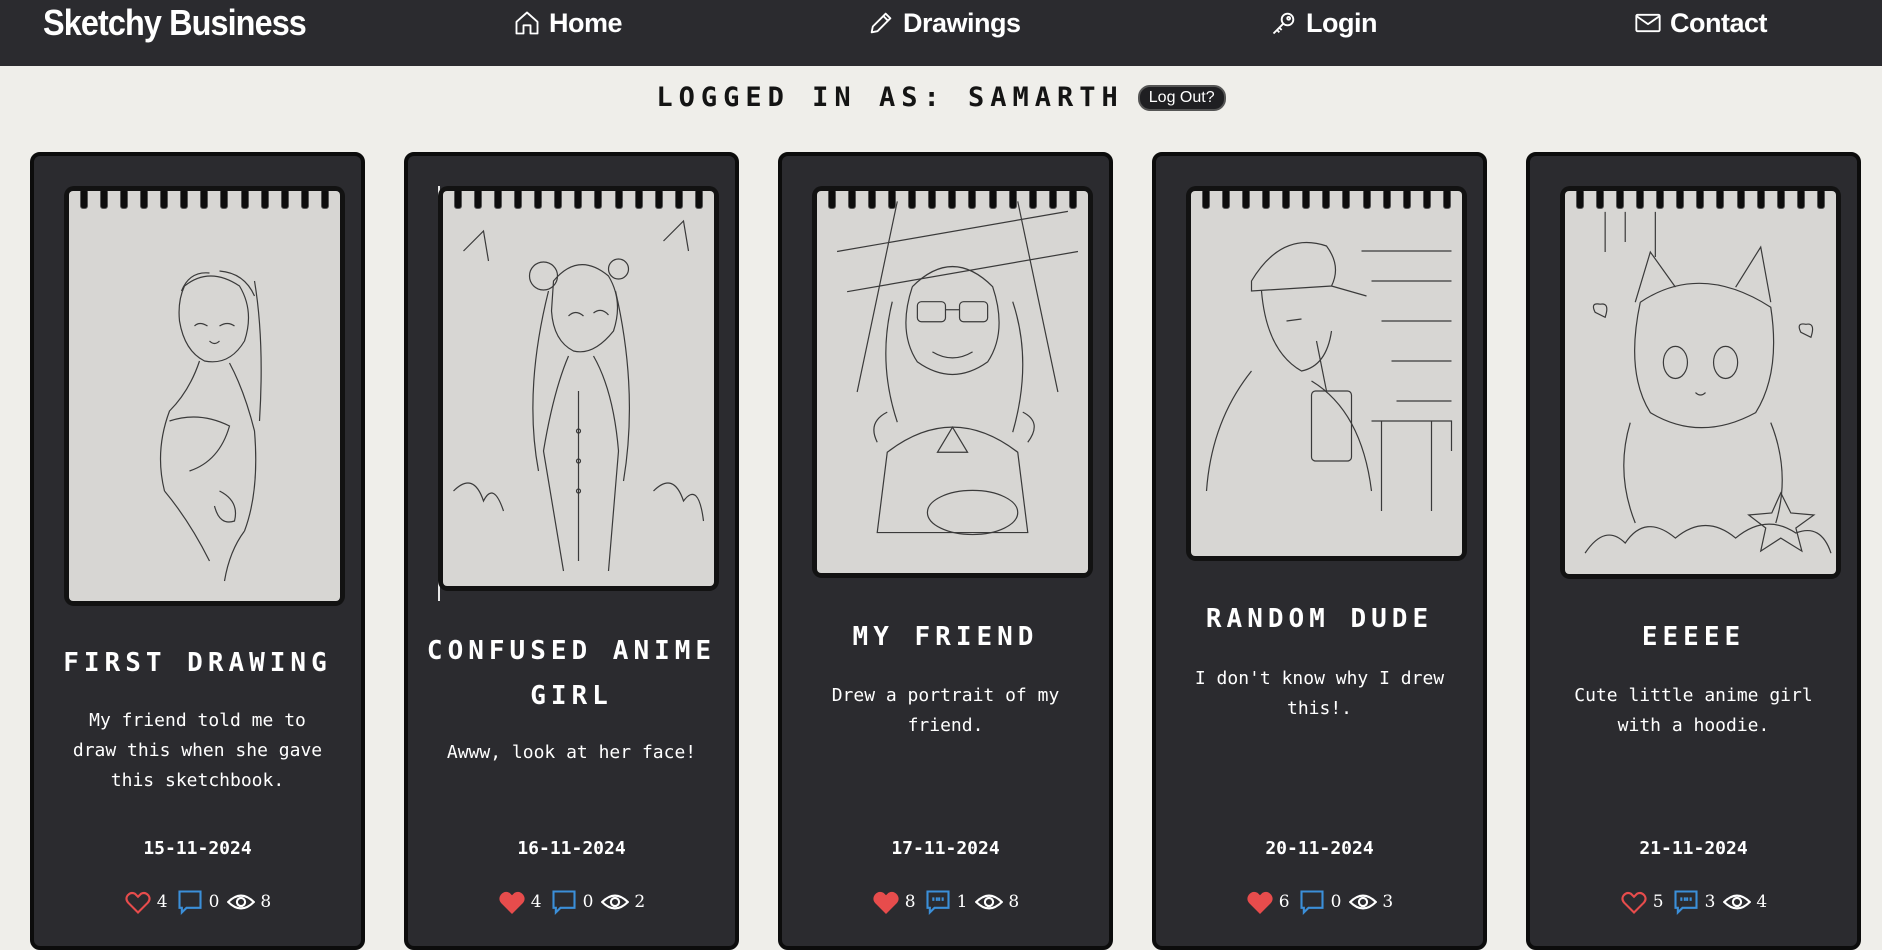 Image resolution: width=1882 pixels, height=950 pixels. I want to click on nav-login-label: Login, so click(1341, 22).